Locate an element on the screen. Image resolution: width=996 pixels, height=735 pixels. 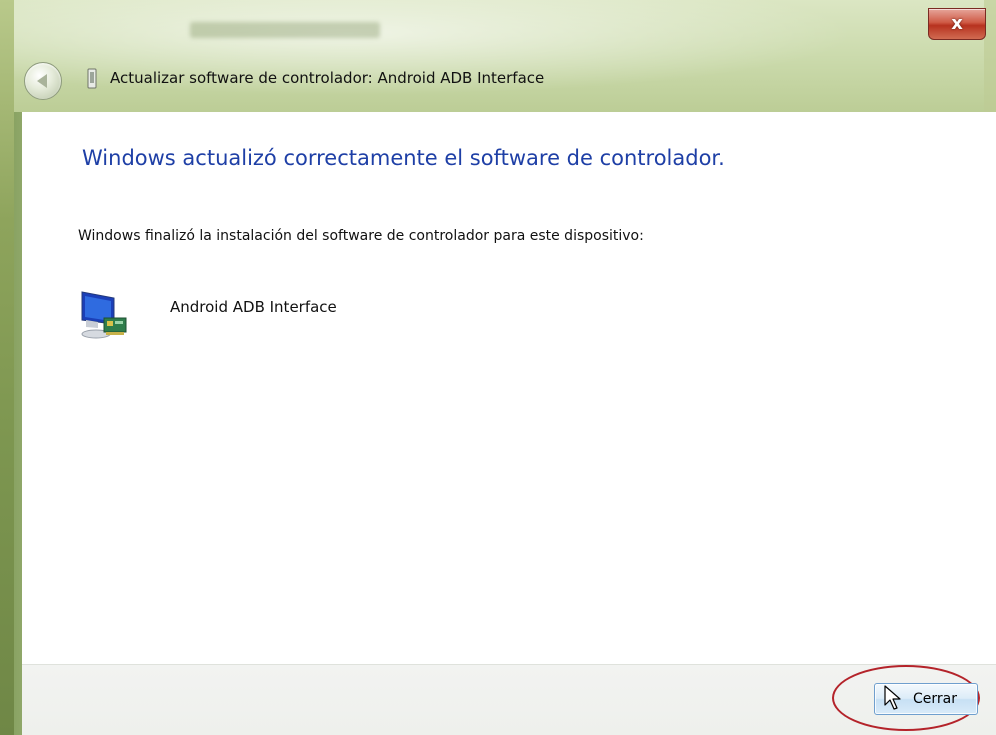
cerrar-button-label: Cerrar is located at coordinates (935, 699).